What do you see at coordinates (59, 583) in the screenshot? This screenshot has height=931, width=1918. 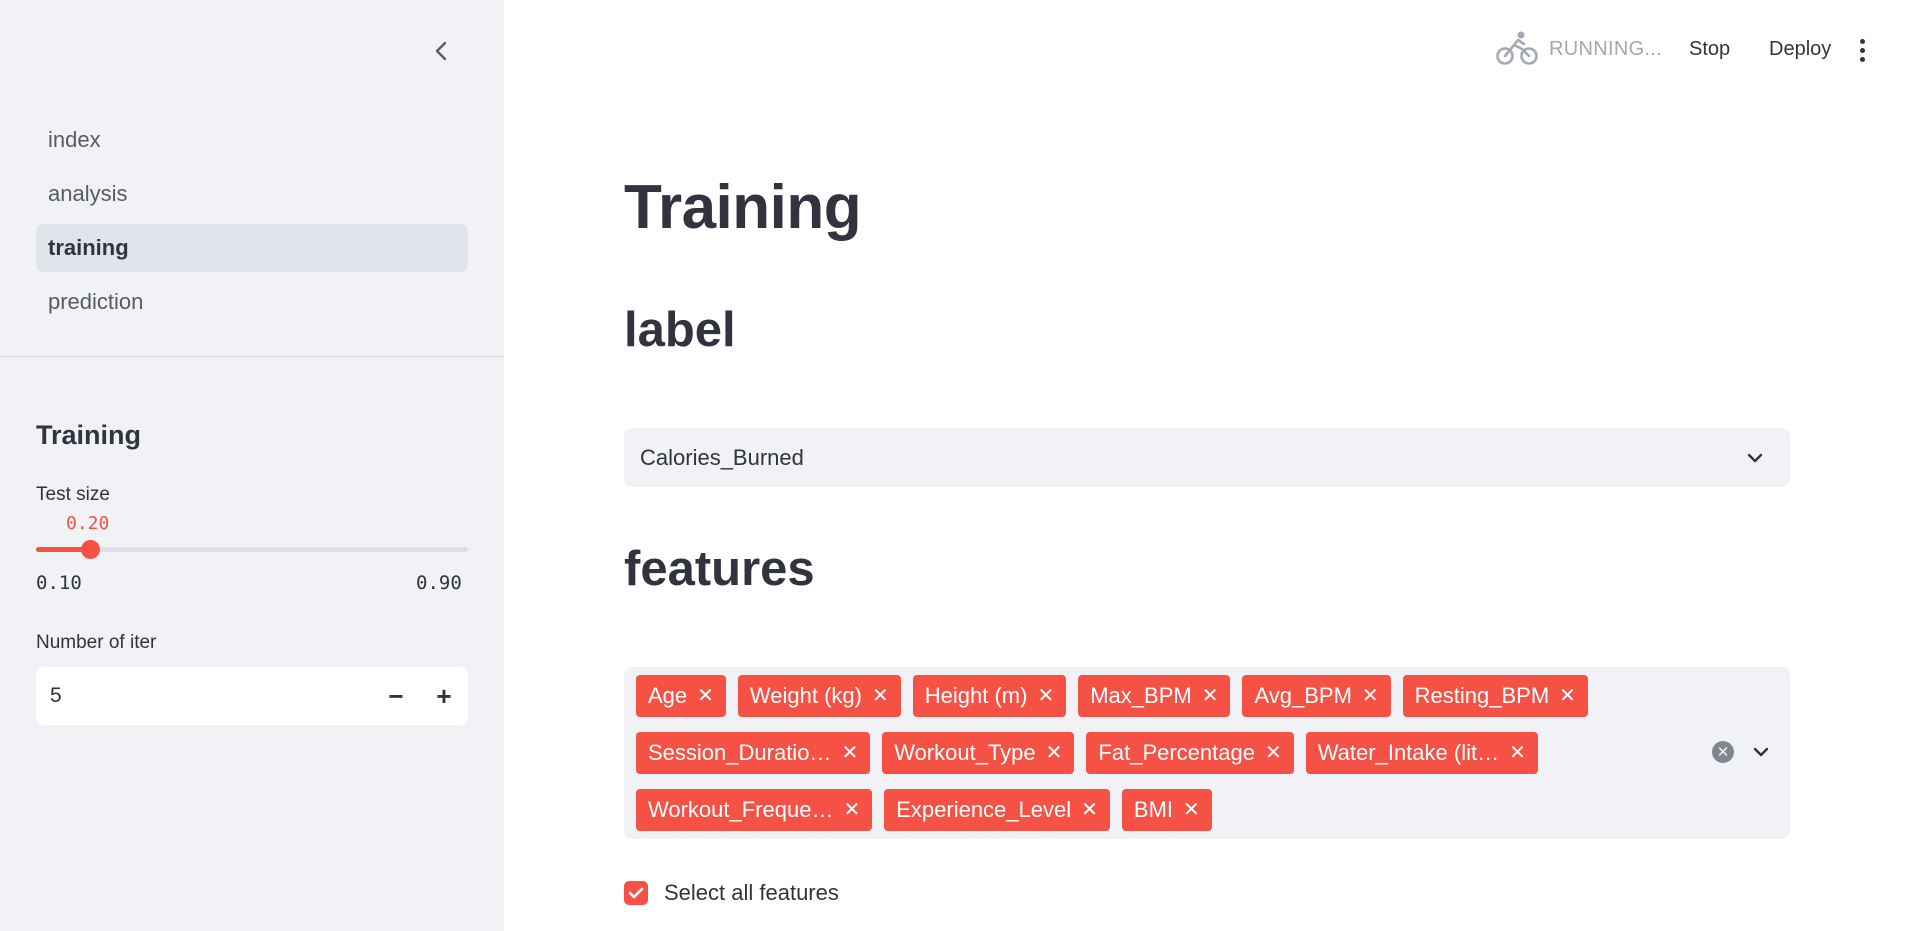 I see `slider-min-label: 0.10` at bounding box center [59, 583].